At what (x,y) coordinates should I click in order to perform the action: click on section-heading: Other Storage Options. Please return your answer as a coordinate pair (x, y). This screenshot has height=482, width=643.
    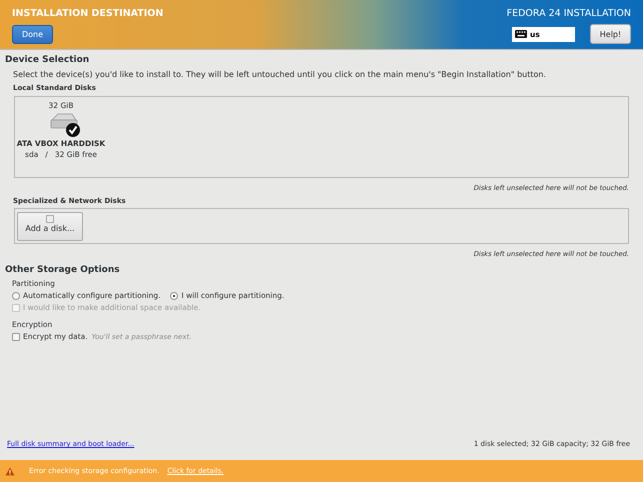
    Looking at the image, I should click on (63, 270).